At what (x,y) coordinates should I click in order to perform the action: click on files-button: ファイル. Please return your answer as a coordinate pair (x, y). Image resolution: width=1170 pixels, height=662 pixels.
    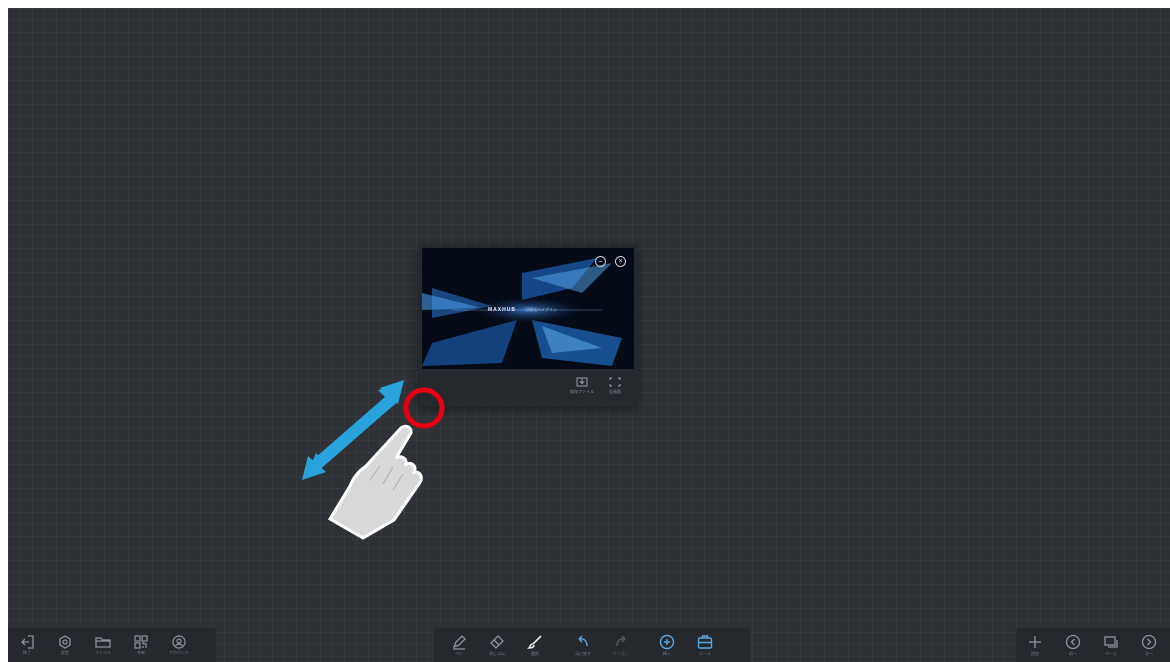
    Looking at the image, I should click on (103, 645).